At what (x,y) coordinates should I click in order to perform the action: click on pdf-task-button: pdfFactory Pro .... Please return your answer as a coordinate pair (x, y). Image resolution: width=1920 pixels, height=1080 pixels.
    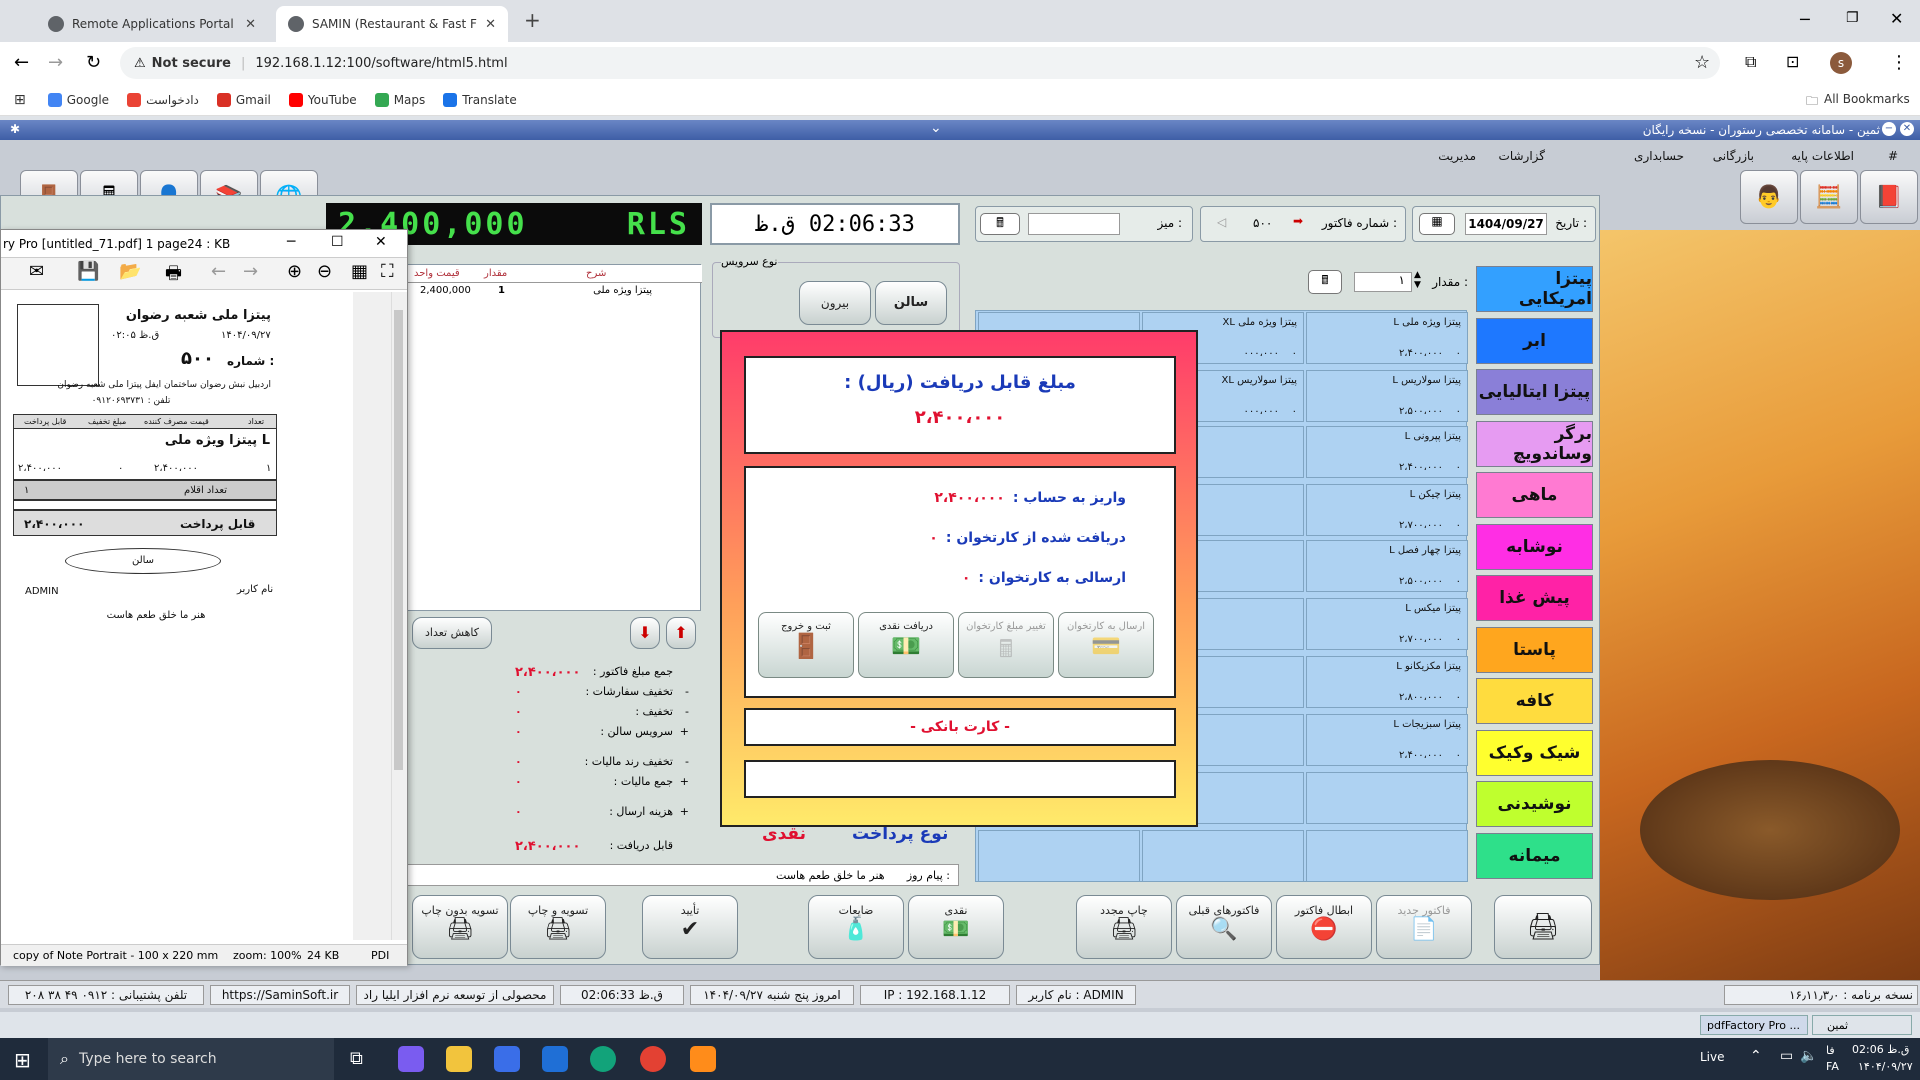
    Looking at the image, I should click on (1754, 1025).